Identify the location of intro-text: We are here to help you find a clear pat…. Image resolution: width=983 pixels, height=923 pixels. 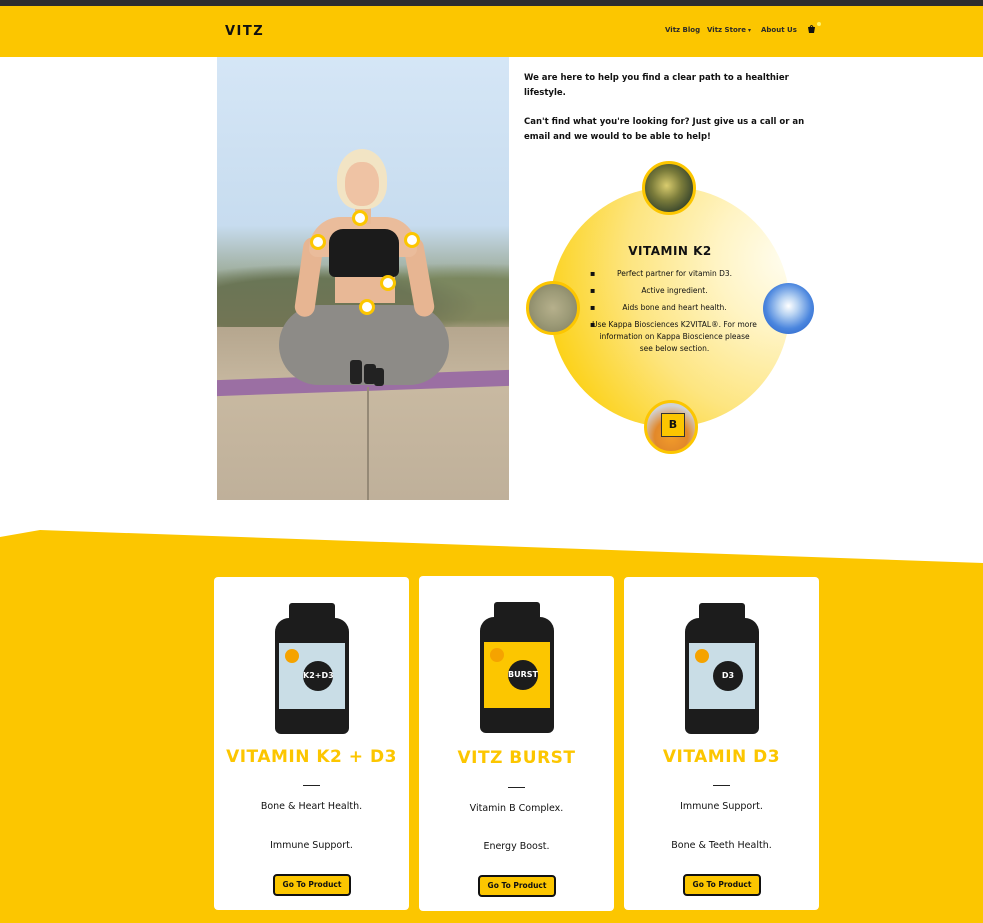
(674, 115).